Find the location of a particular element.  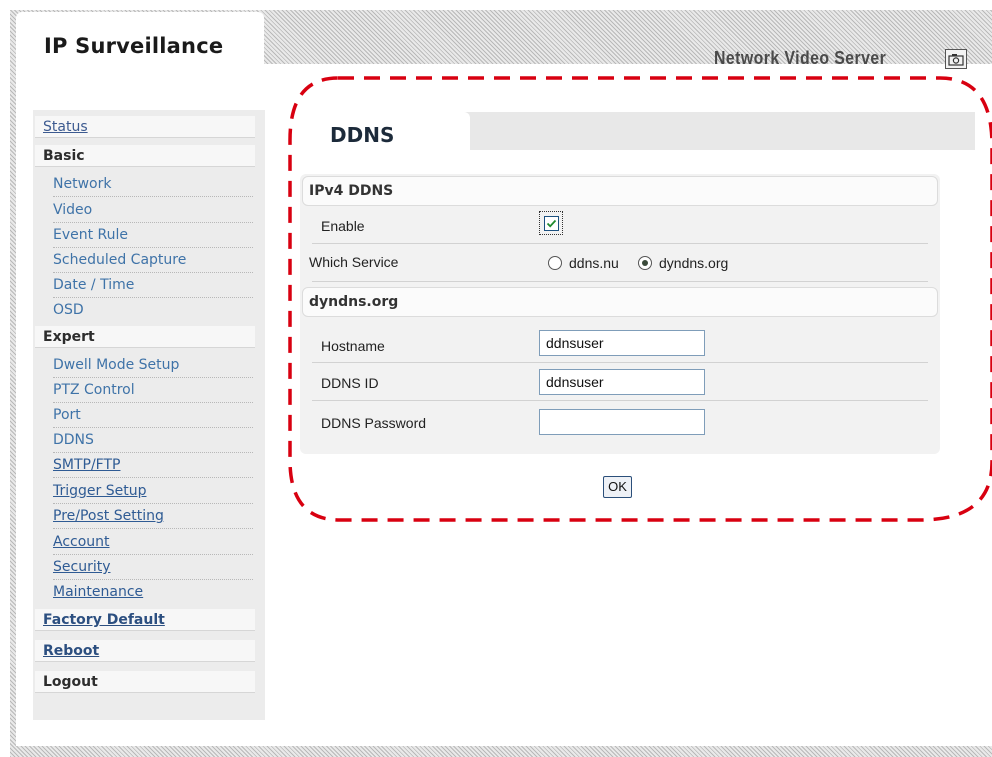

sidebar-item-account: Account is located at coordinates (153, 542).